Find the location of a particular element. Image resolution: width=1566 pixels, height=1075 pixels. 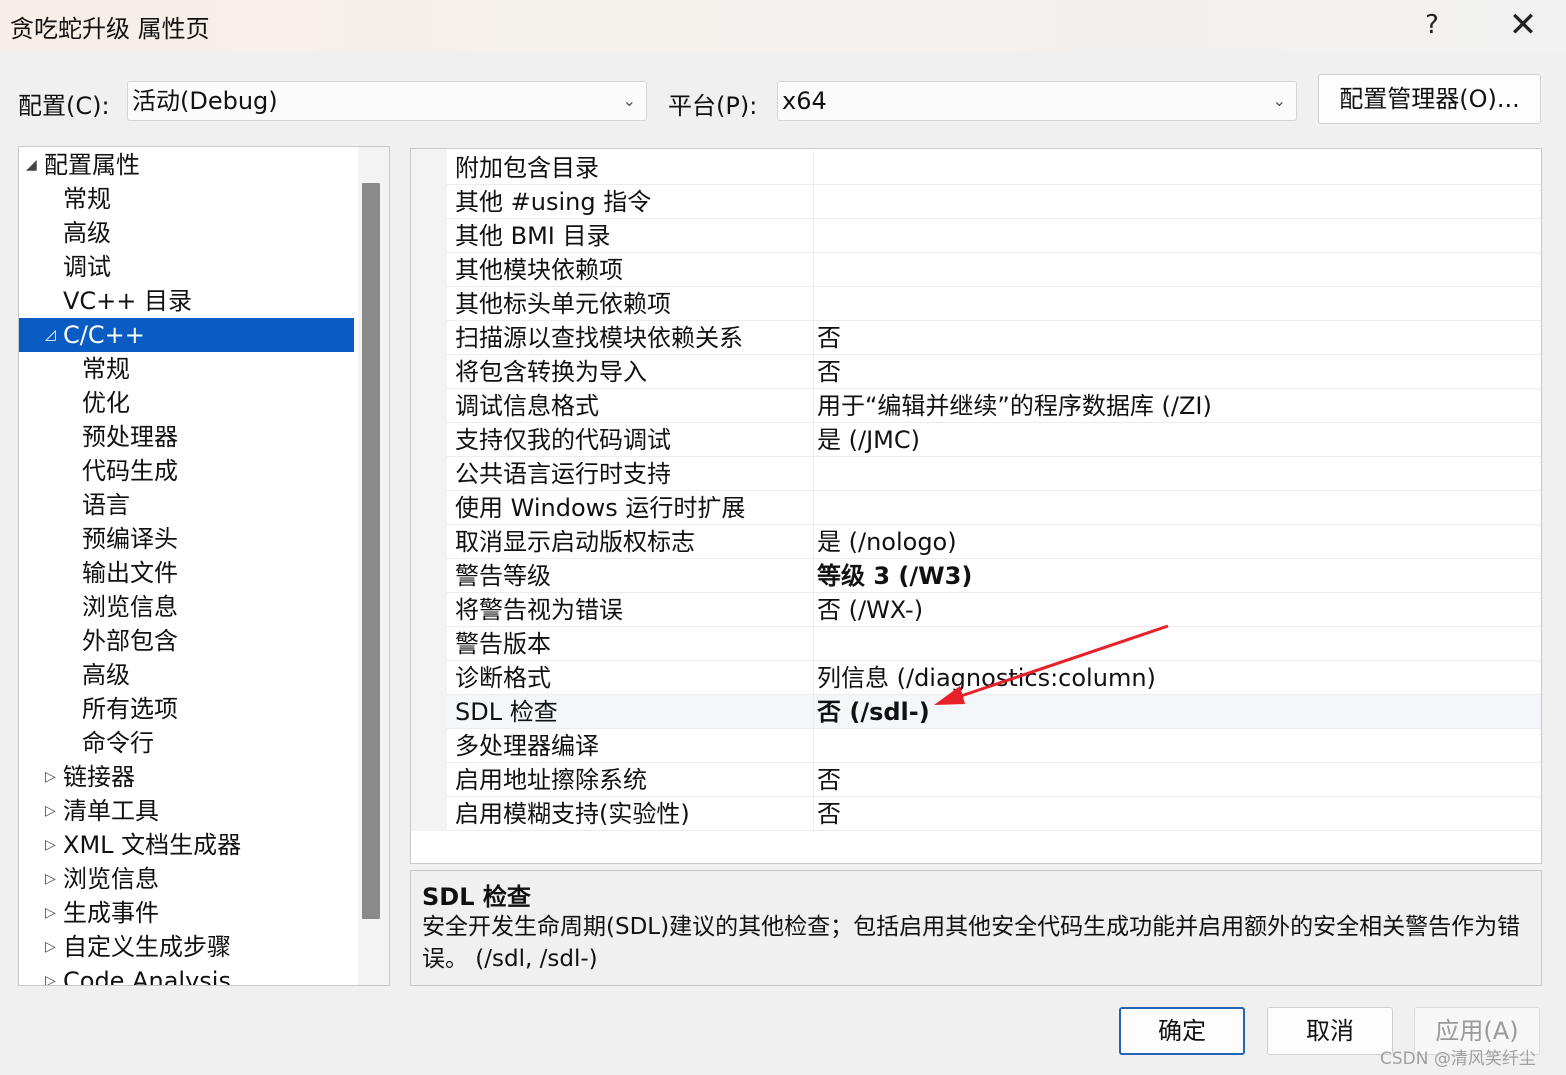

platform-select: x64 ⌄ is located at coordinates (1037, 101).